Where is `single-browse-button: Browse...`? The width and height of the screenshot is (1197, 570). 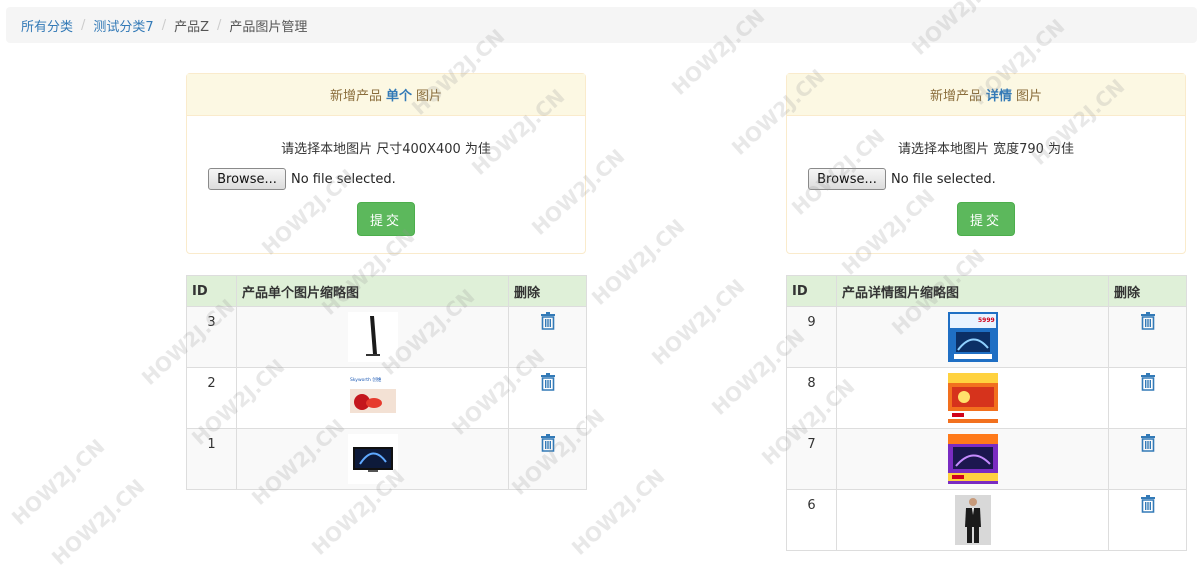 single-browse-button: Browse... is located at coordinates (247, 179).